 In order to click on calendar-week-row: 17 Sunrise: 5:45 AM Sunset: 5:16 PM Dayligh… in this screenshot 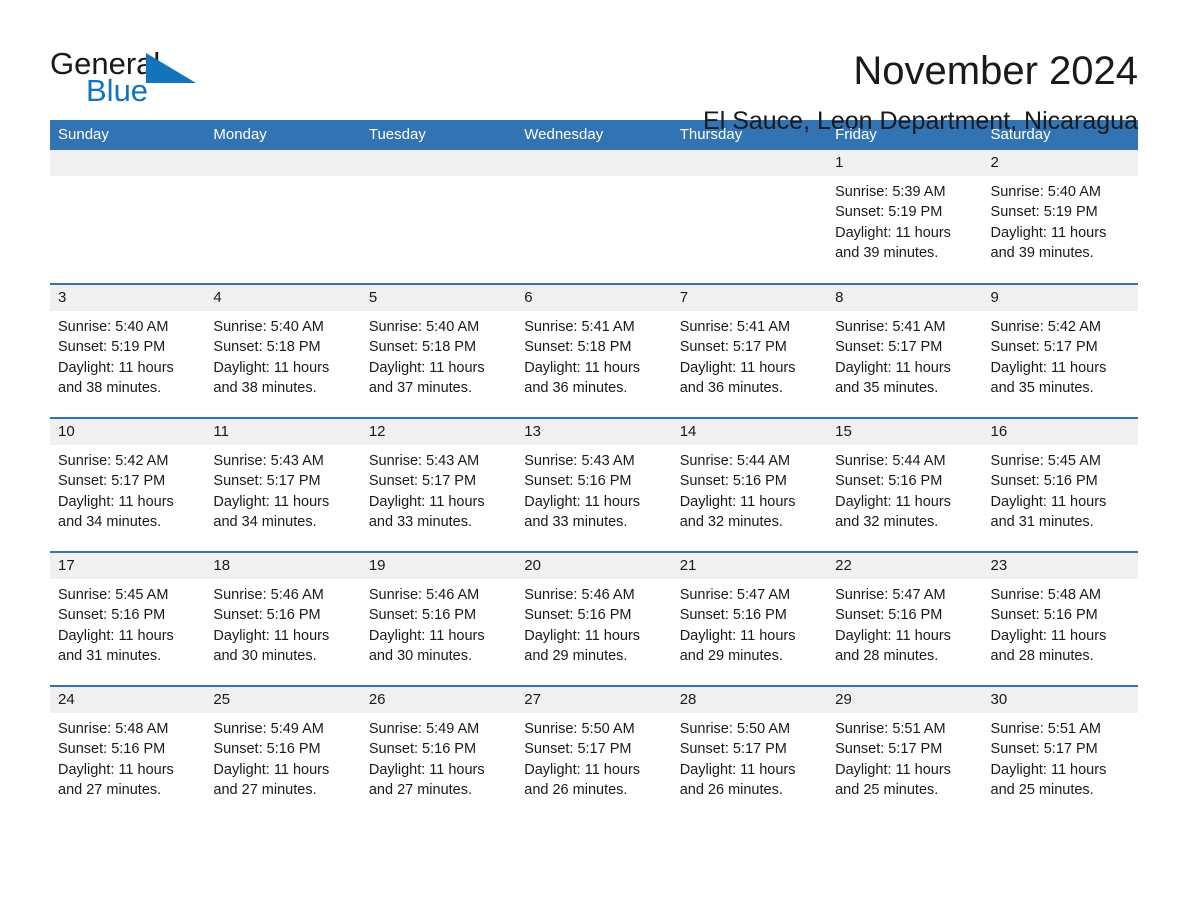, I will do `click(594, 618)`.